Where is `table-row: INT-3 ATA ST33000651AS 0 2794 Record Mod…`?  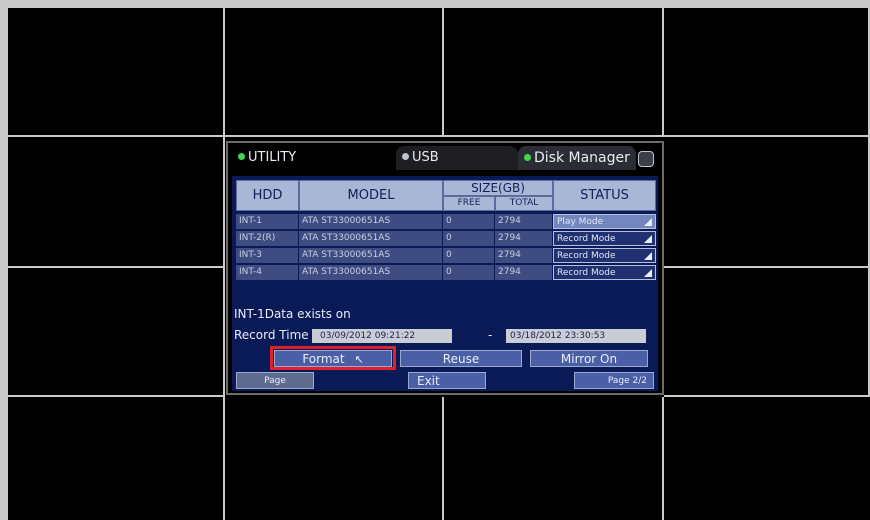
table-row: INT-3 ATA ST33000651AS 0 2794 Record Mod… is located at coordinates (446, 255).